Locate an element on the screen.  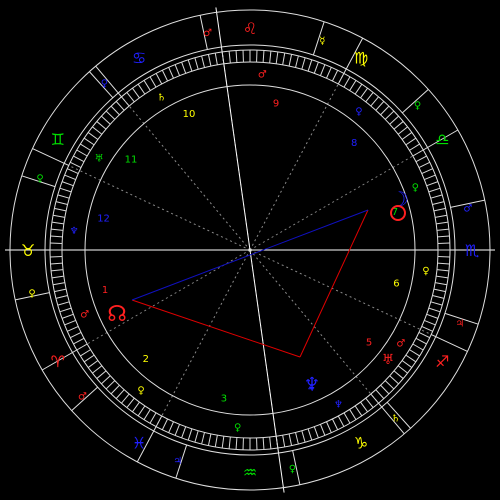
sign-glyph-aquarius: ♒ is located at coordinates (250, 472).